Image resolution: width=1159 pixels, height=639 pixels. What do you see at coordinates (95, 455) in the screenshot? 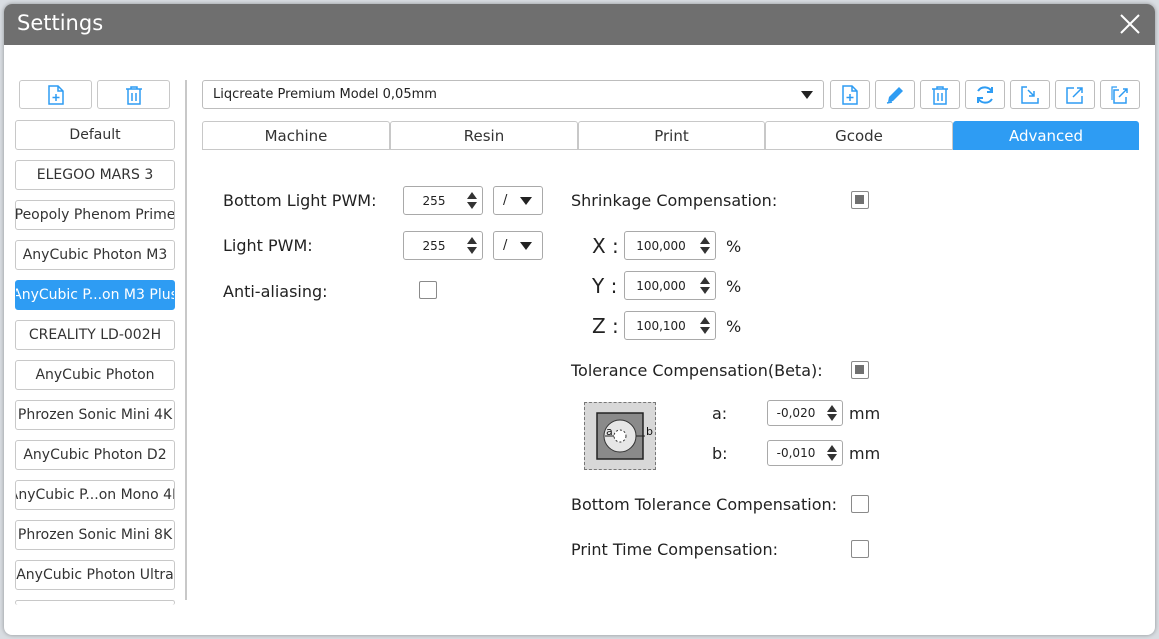
I see `sidebar-item-printer: AnyCubic Photon D2` at bounding box center [95, 455].